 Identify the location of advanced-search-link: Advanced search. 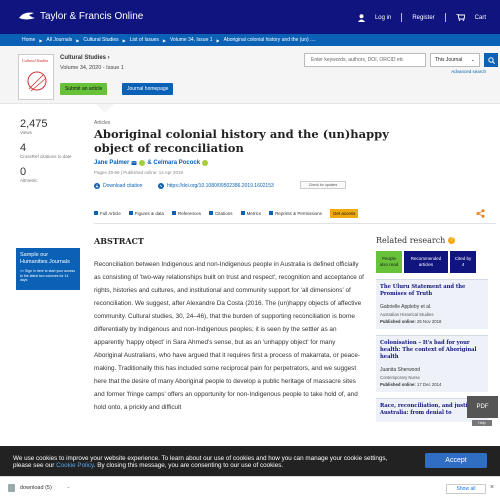
(468, 71).